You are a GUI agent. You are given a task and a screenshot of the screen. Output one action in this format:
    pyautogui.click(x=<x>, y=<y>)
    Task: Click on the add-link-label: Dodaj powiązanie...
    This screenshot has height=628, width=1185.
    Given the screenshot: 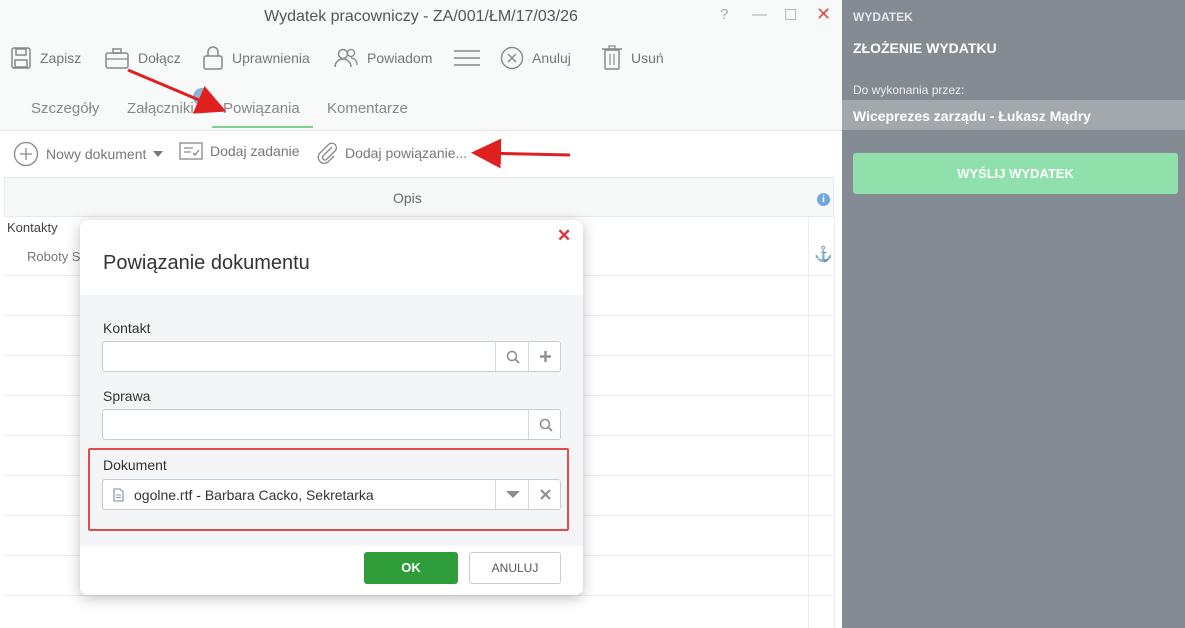 What is the action you would take?
    pyautogui.click(x=406, y=153)
    